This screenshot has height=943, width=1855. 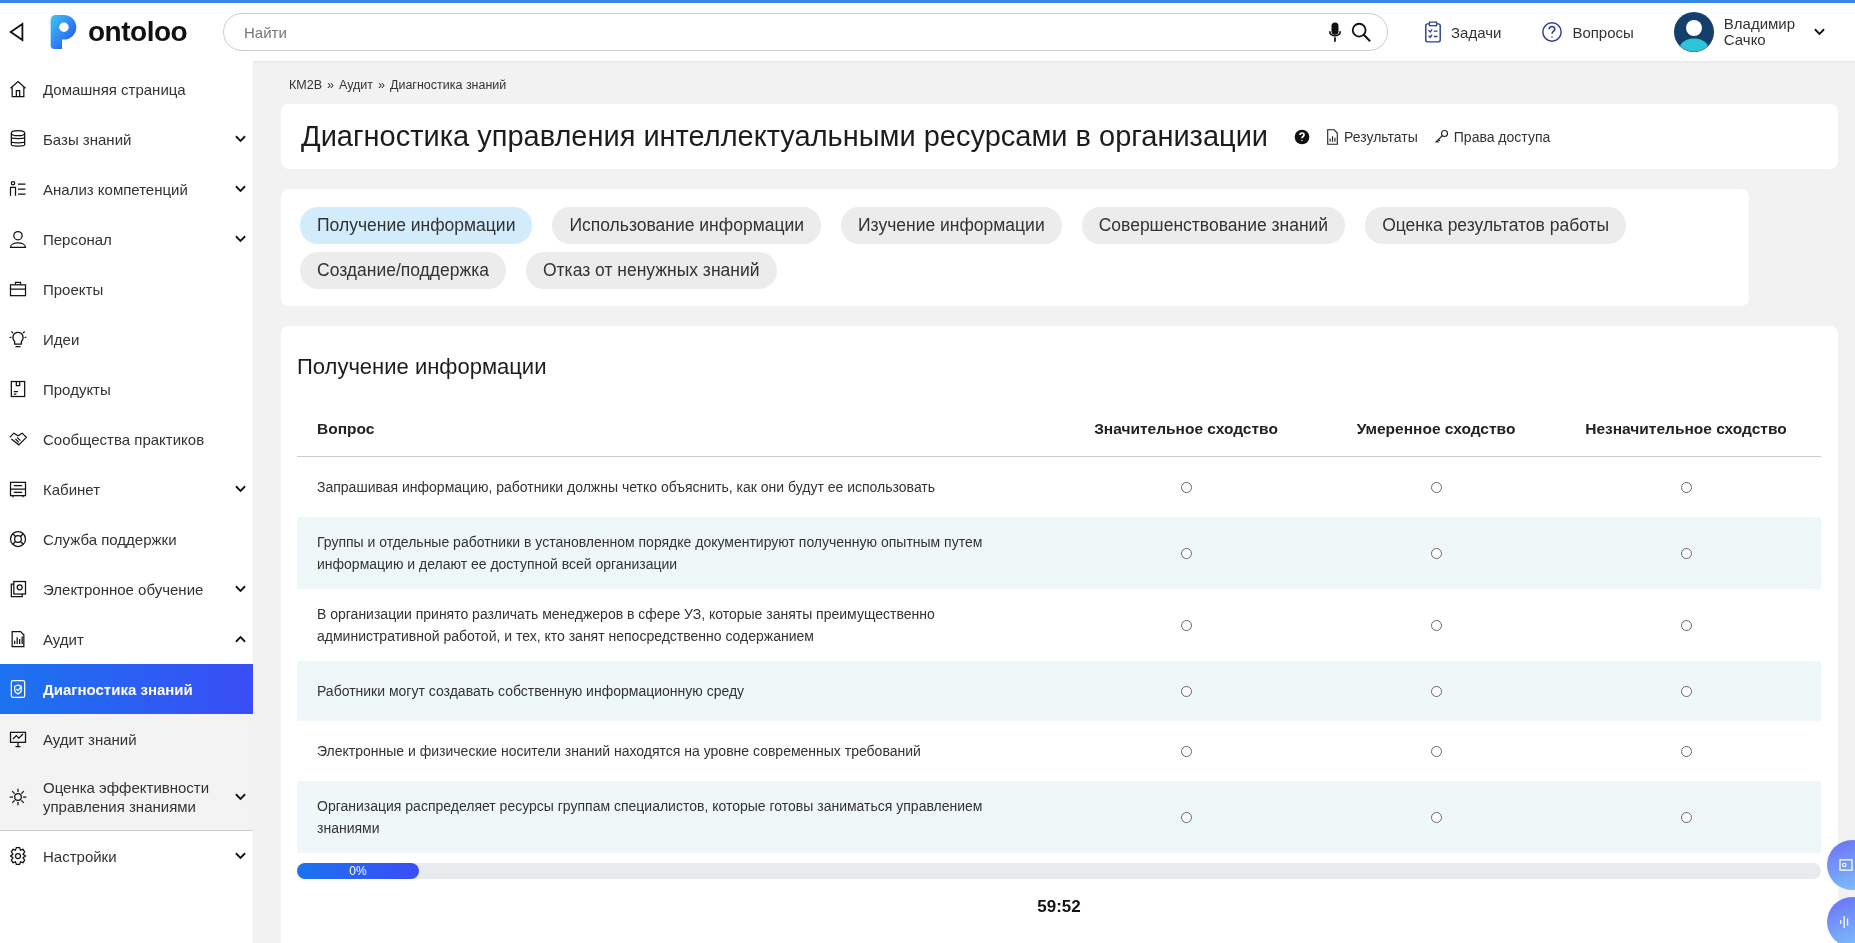 What do you see at coordinates (240, 639) in the screenshot?
I see `chevron-up-icon` at bounding box center [240, 639].